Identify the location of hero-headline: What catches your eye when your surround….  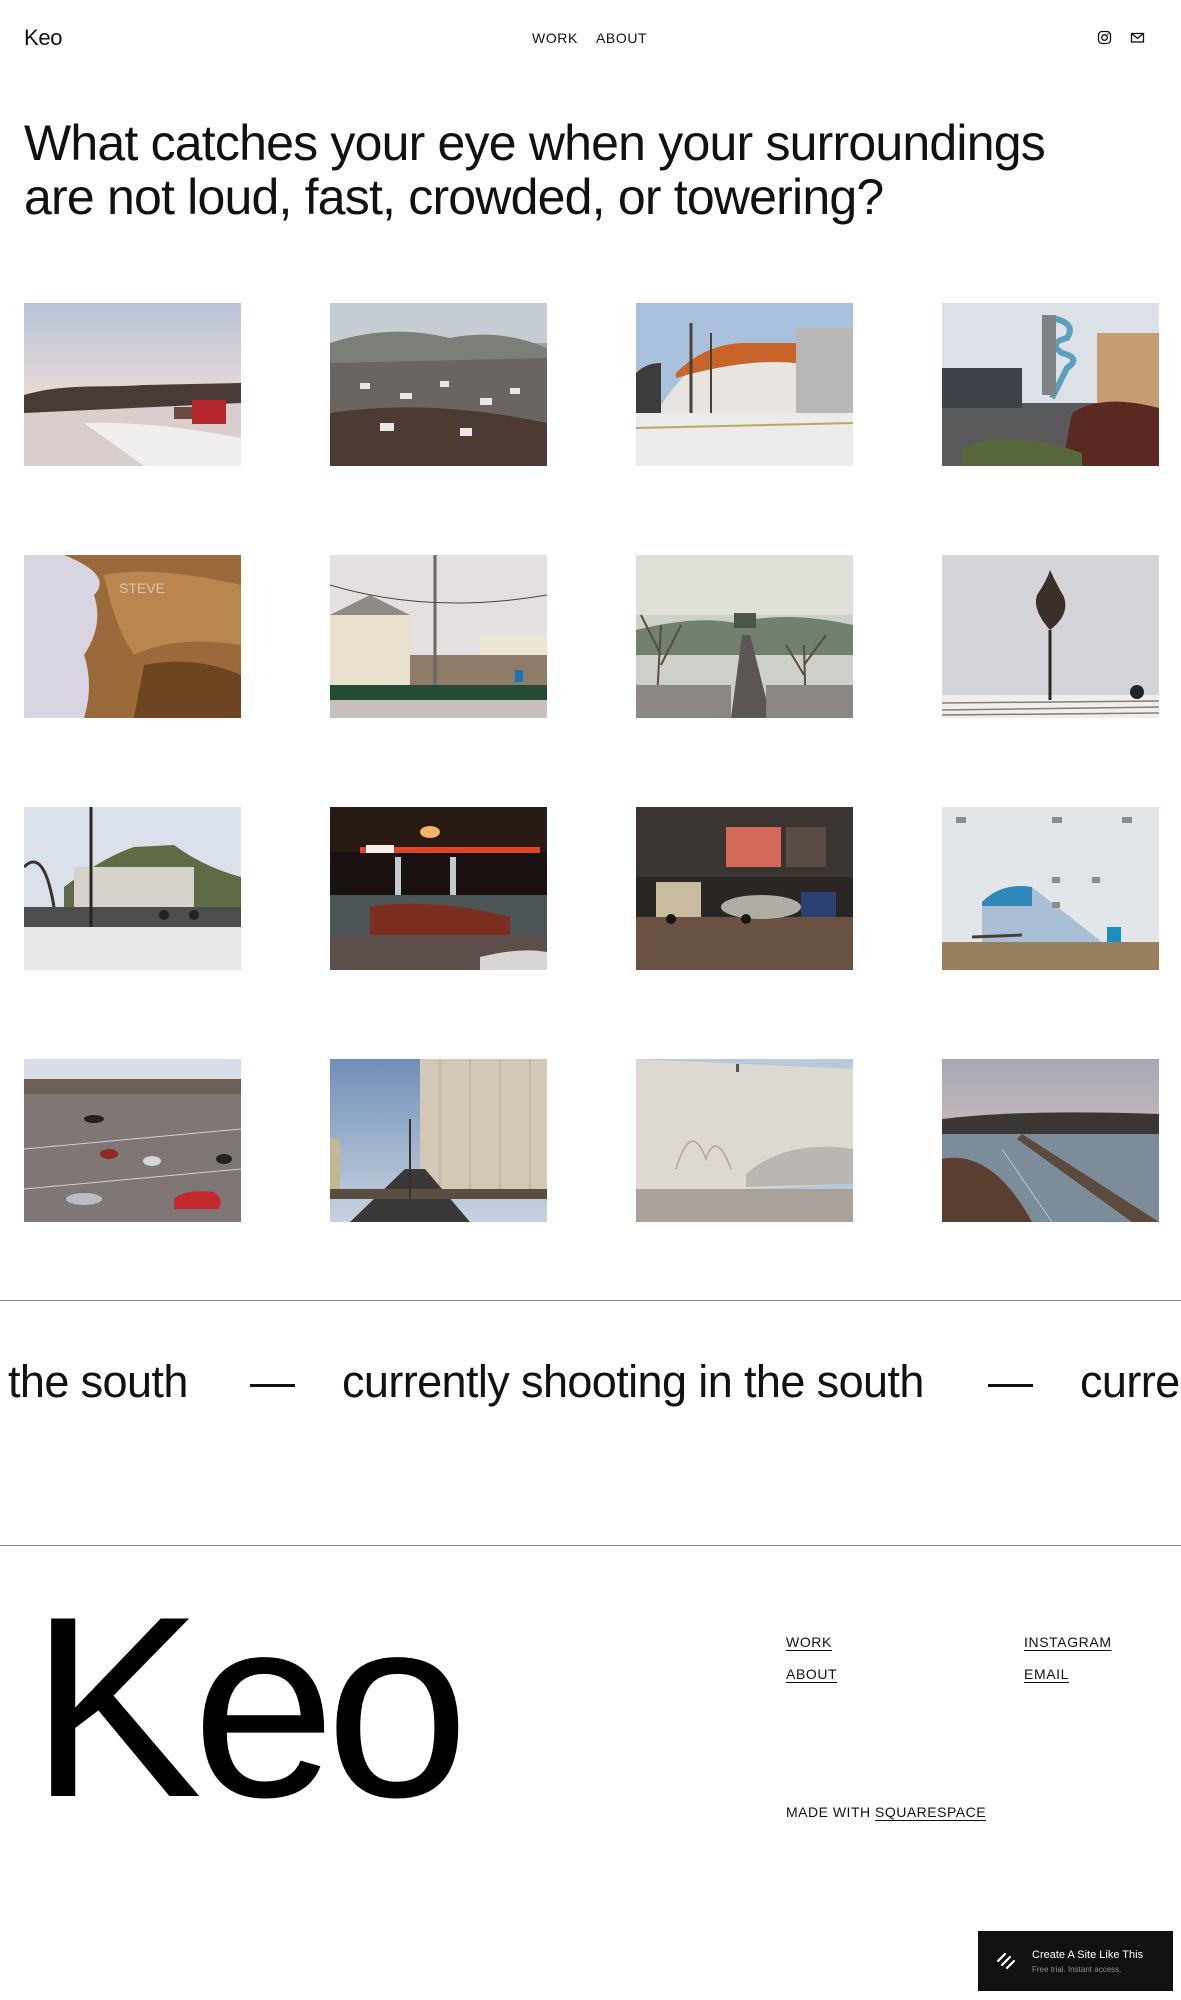
(535, 170).